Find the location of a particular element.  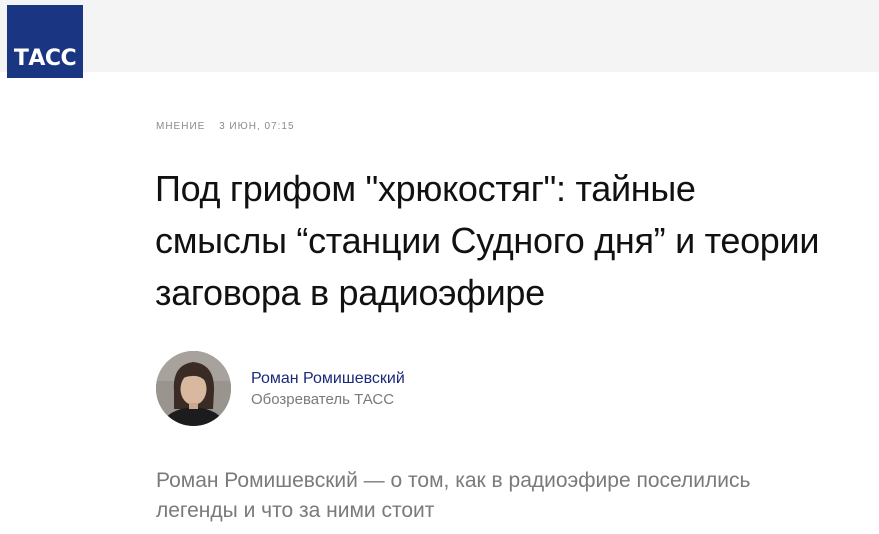

article-meta: Мнение 3 июн, 07:15 is located at coordinates (225, 126).